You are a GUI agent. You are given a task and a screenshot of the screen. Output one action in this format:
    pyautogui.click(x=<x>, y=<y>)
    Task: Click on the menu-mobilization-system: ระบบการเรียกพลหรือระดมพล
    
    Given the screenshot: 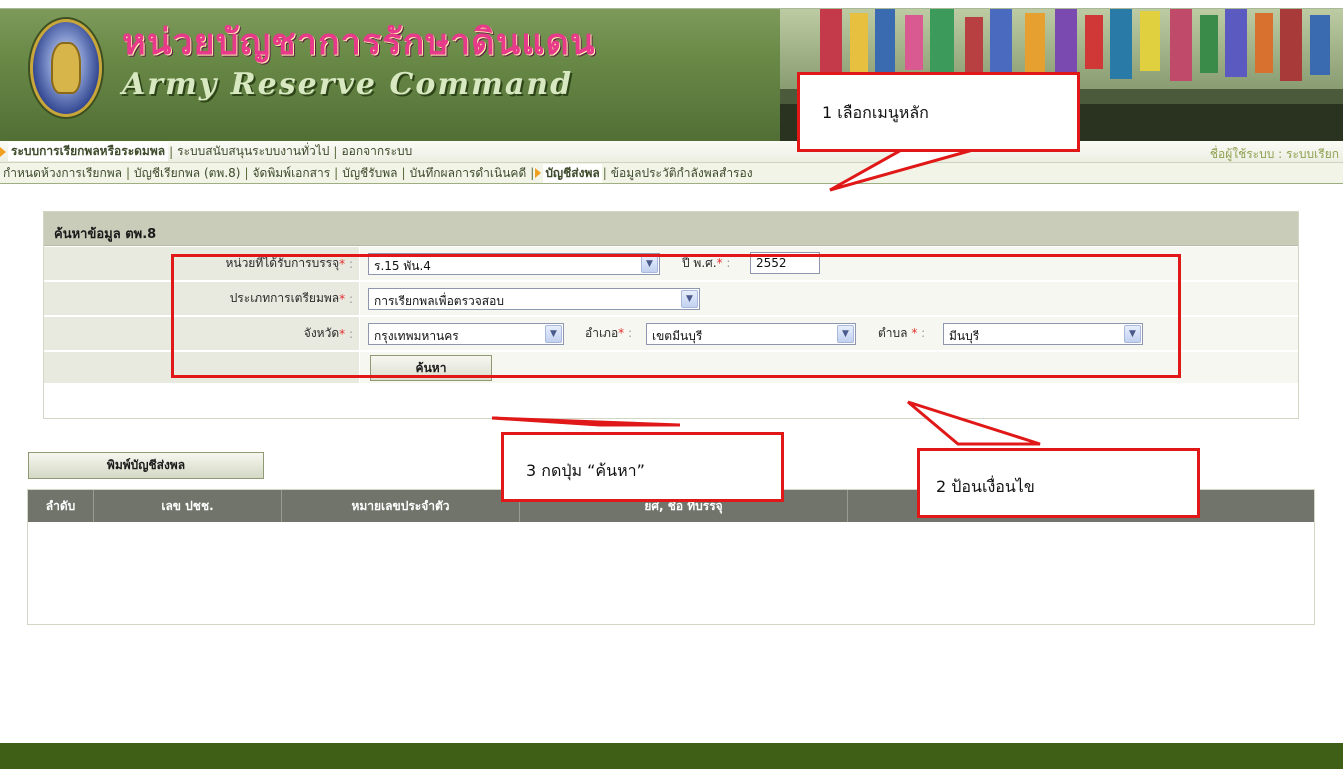 What is the action you would take?
    pyautogui.click(x=88, y=151)
    